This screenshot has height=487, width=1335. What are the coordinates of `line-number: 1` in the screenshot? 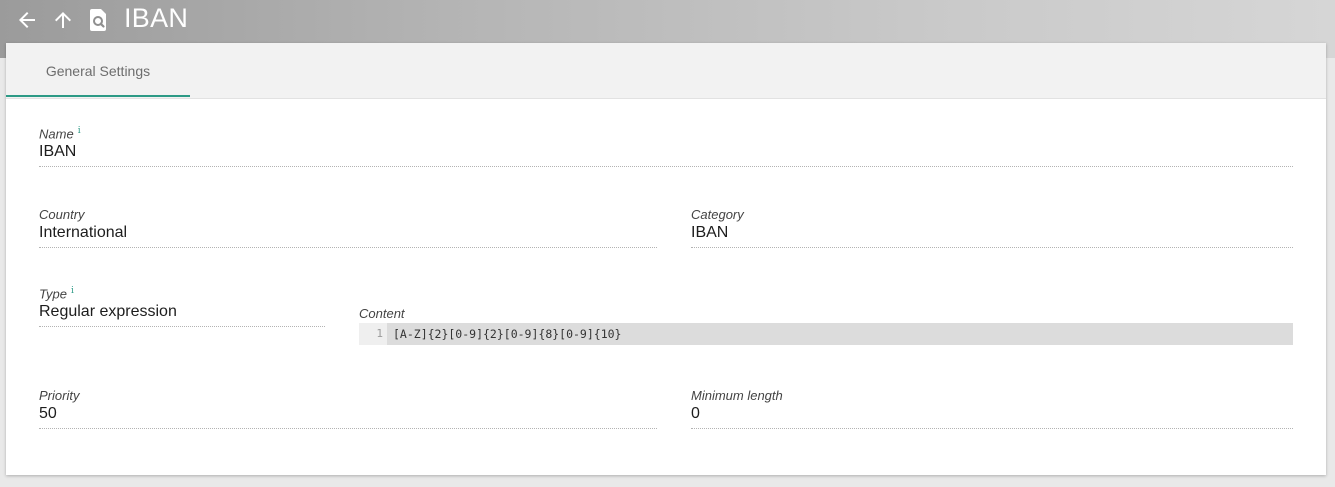 It's located at (373, 334).